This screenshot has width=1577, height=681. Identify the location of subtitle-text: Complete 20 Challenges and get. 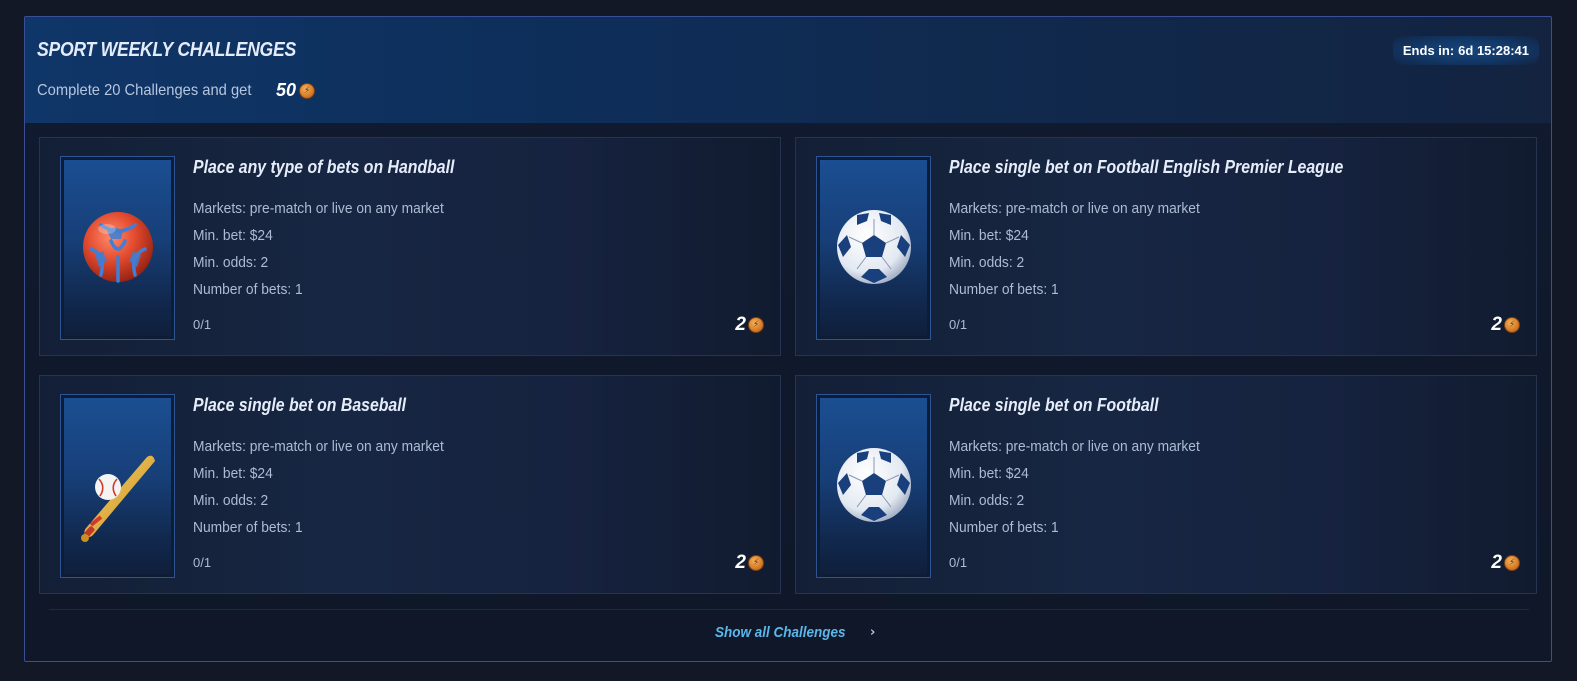
(144, 90).